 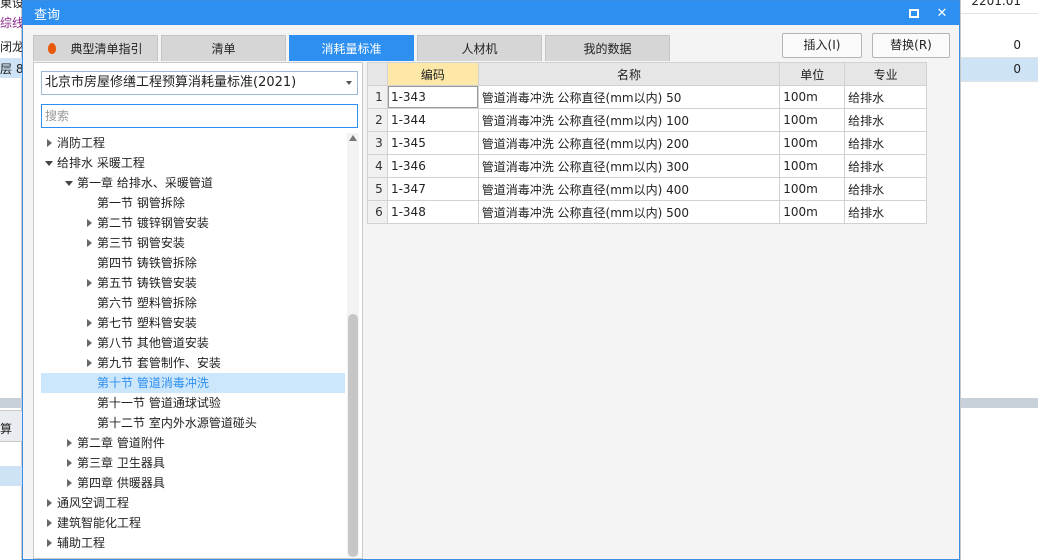 I want to click on tab-my-data: 我的数据, so click(x=607, y=48).